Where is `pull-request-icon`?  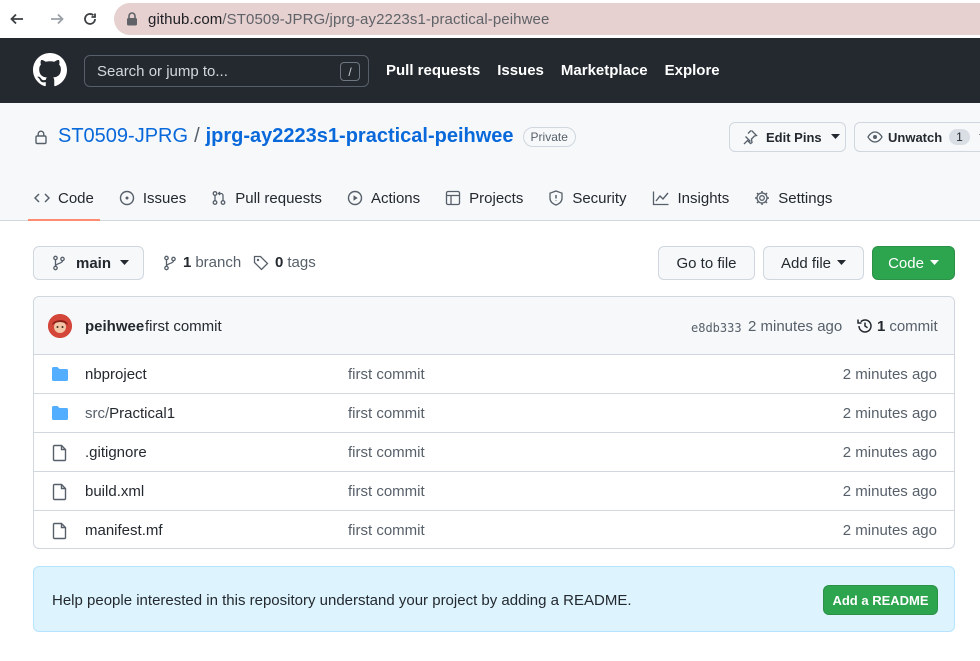 pull-request-icon is located at coordinates (219, 198).